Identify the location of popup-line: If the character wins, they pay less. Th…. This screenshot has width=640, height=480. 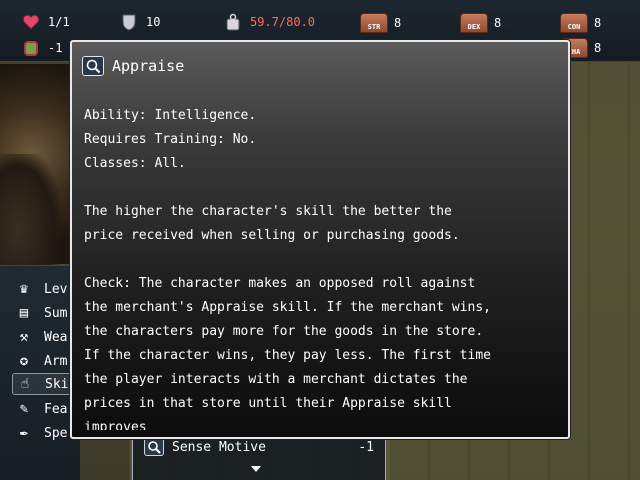
(287, 355).